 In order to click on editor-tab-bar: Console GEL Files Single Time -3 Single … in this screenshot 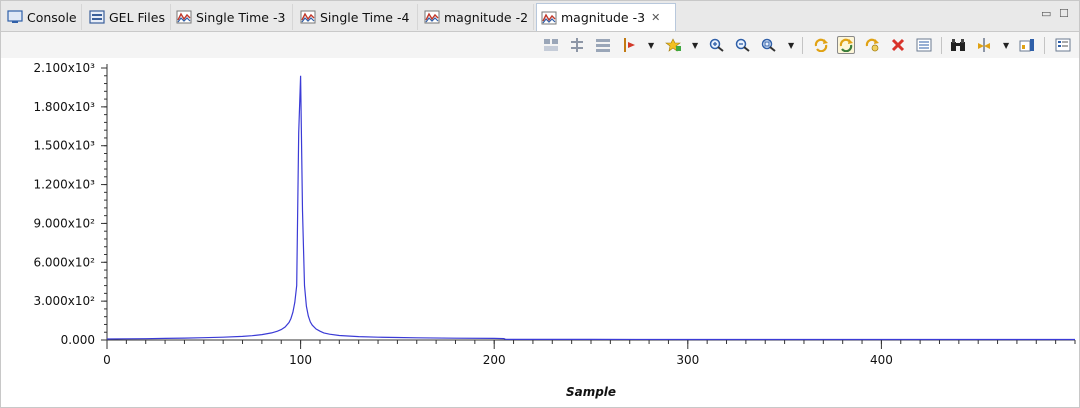, I will do `click(540, 16)`.